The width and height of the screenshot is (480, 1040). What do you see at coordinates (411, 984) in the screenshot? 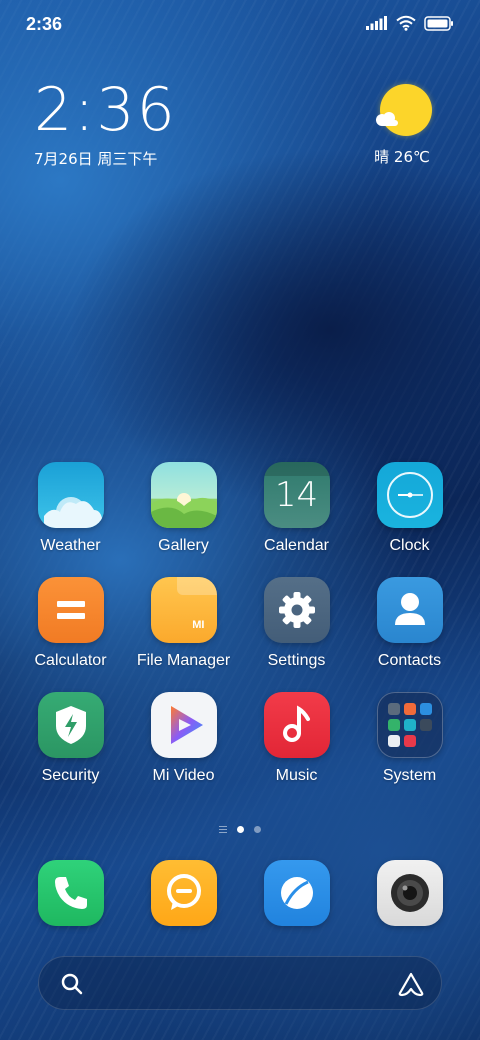
I see `assistant-icon` at bounding box center [411, 984].